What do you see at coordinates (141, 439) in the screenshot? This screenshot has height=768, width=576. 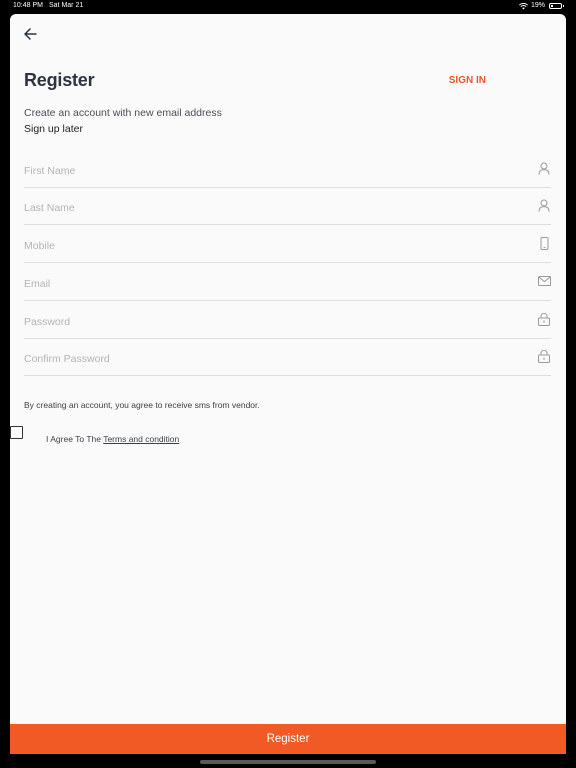 I see `terms-link: Terms and condition` at bounding box center [141, 439].